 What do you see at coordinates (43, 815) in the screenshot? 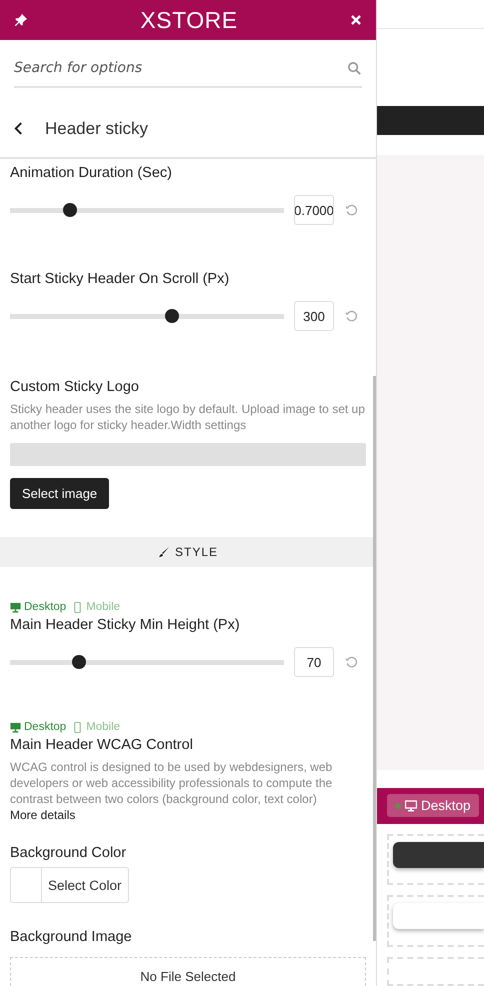
I see `more-details-link: More details` at bounding box center [43, 815].